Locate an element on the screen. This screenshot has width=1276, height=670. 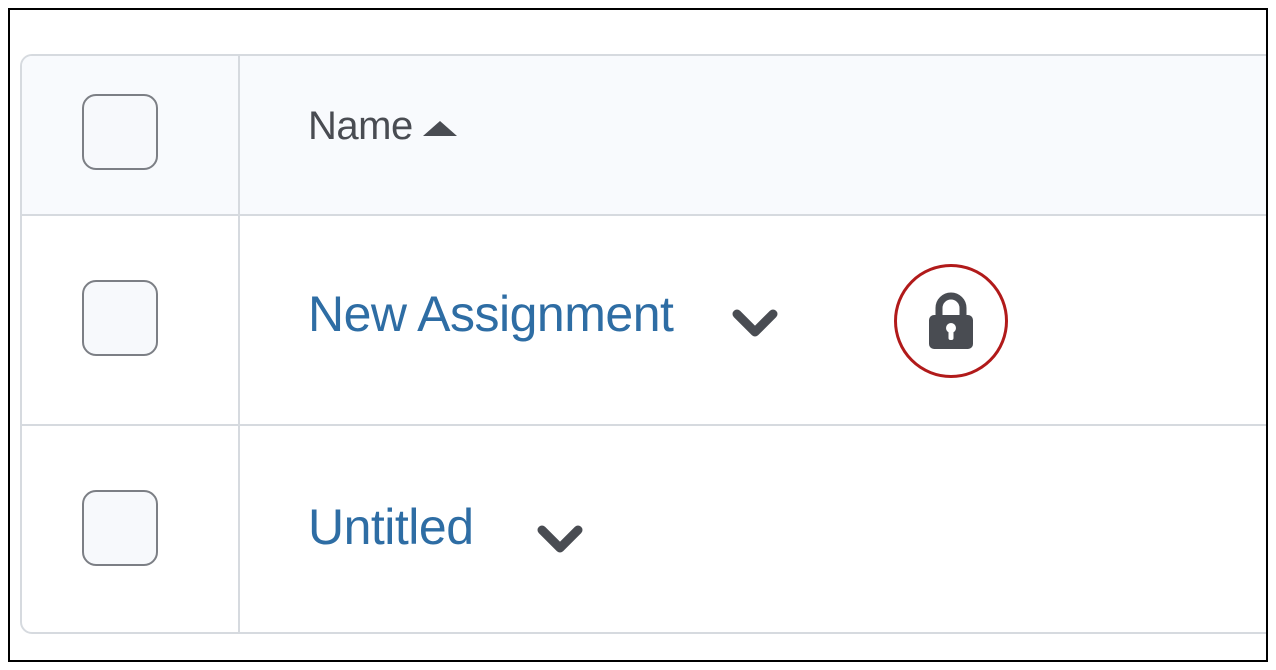
lock-icon is located at coordinates (951, 321).